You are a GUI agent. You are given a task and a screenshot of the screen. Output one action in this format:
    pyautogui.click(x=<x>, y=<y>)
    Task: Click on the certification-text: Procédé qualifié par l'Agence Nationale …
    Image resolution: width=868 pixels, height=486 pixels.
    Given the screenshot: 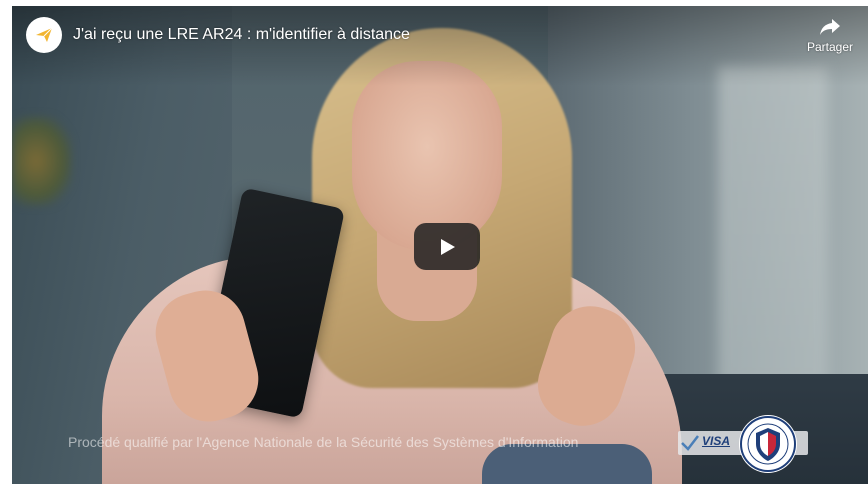 What is the action you would take?
    pyautogui.click(x=323, y=442)
    